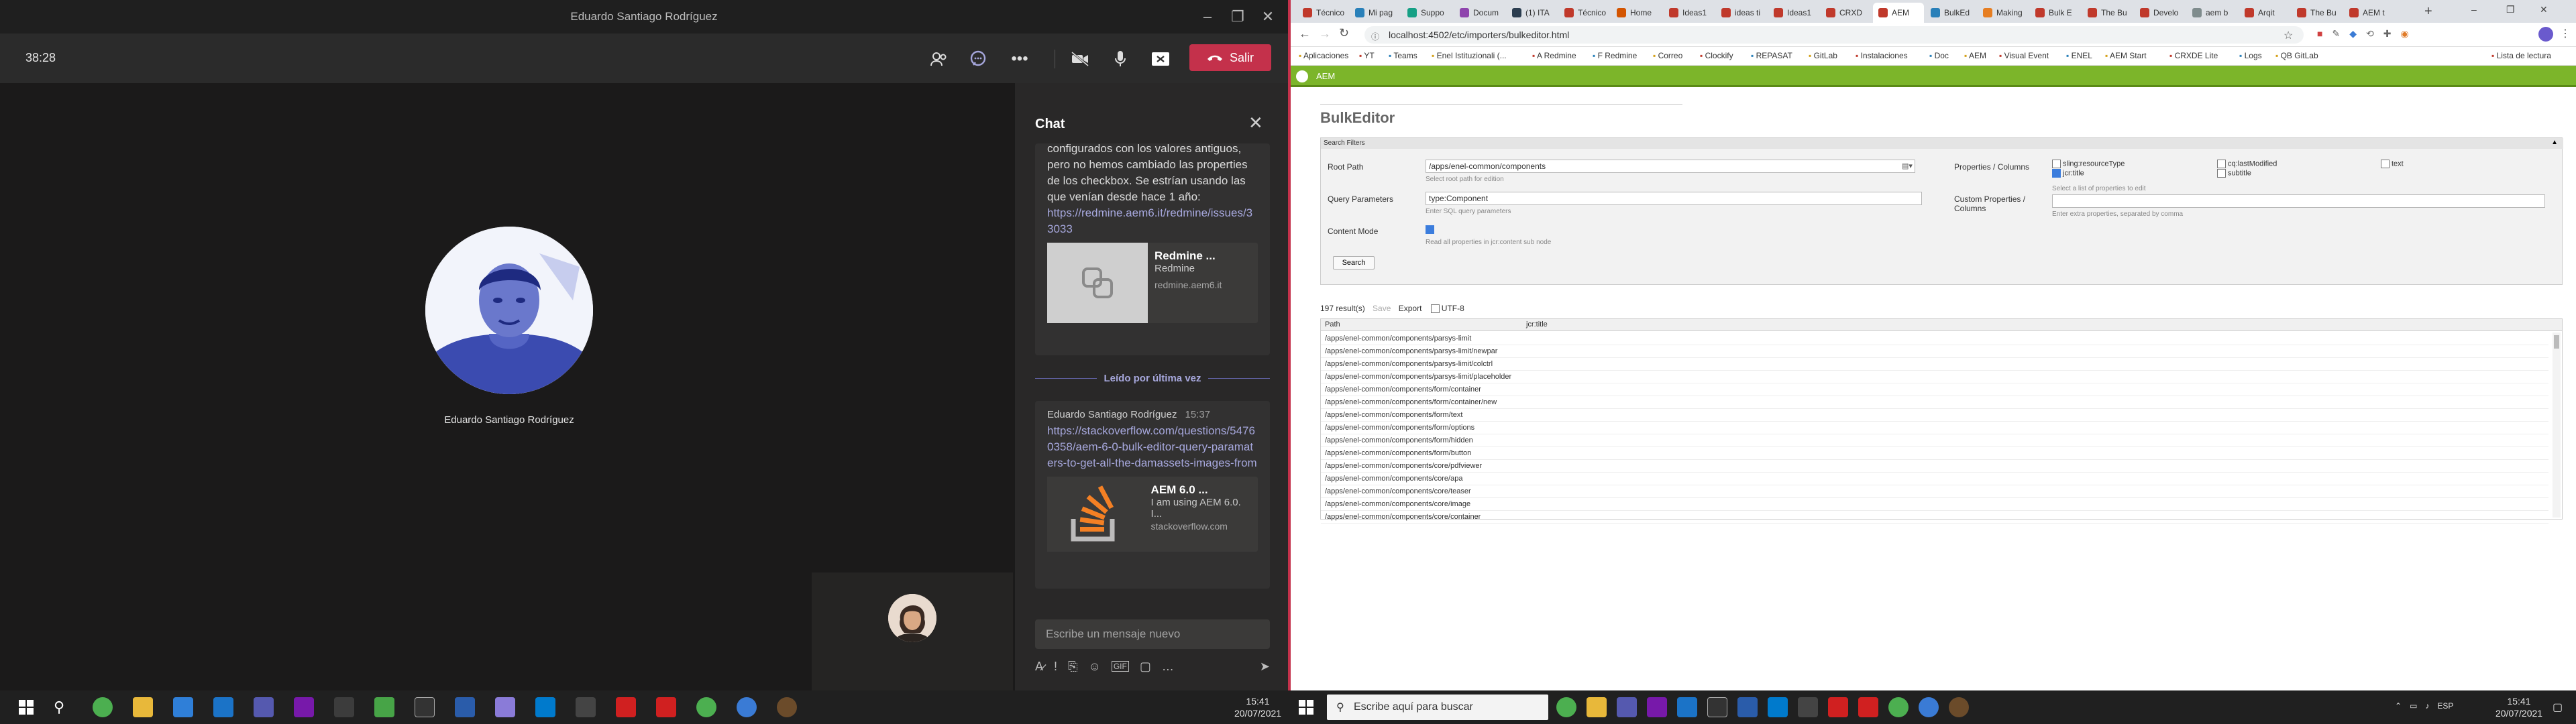 The image size is (2576, 724). Describe the element at coordinates (1120, 666) in the screenshot. I see `gif-icon: GIF` at that location.